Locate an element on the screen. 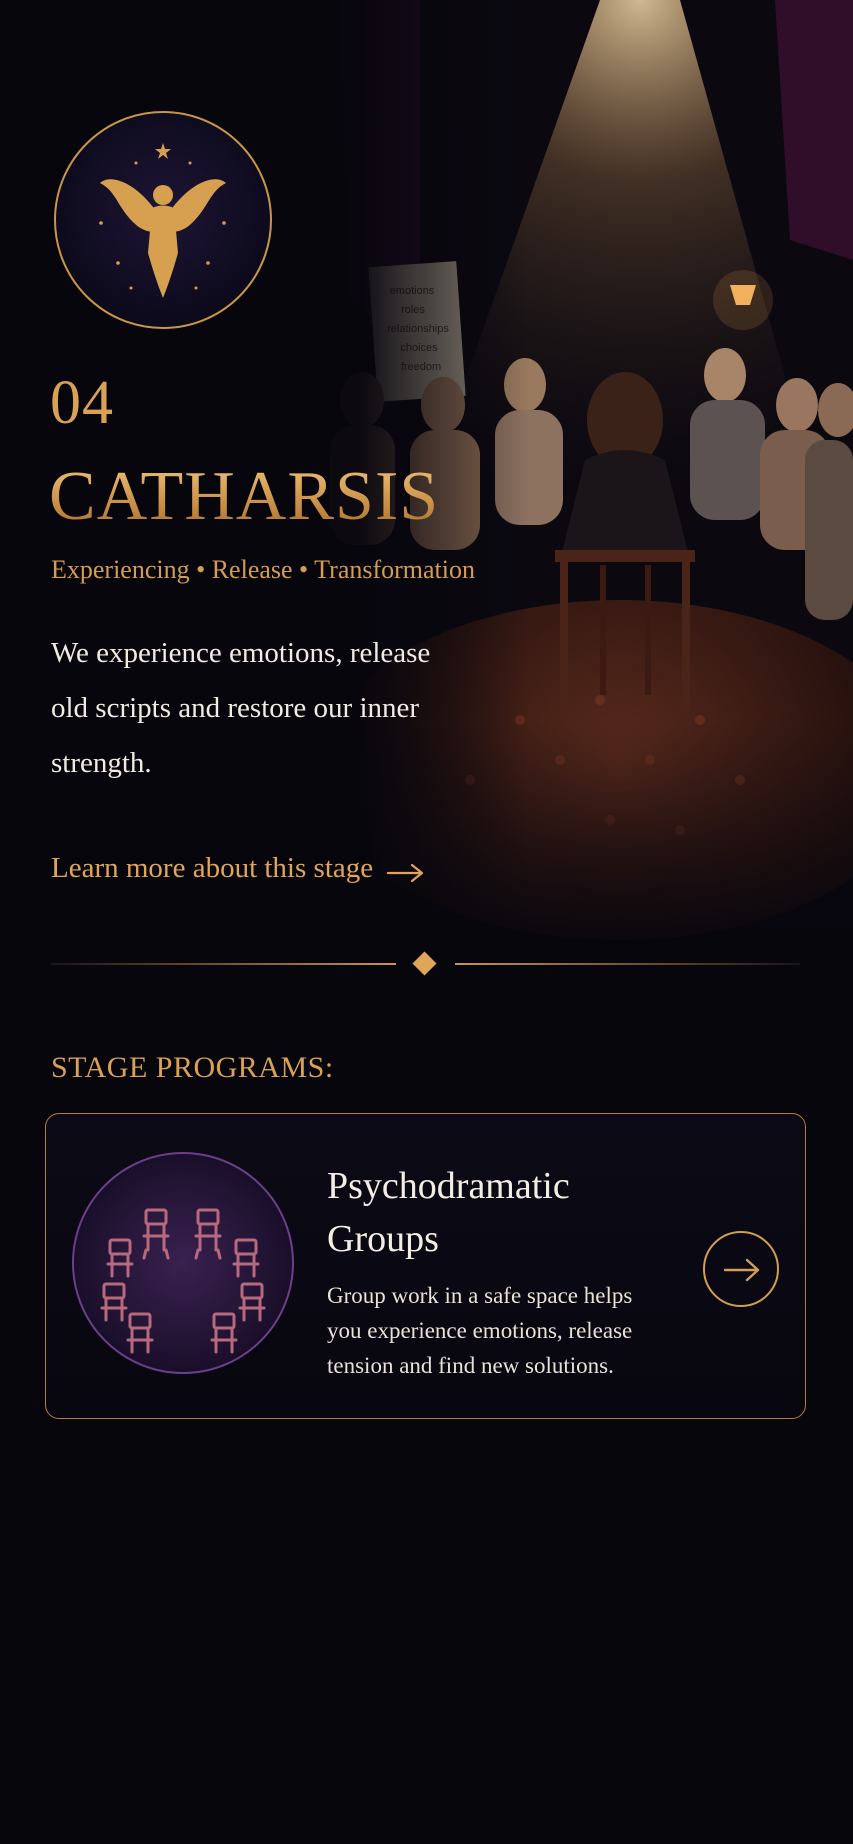  winged-figure-emblem-icon is located at coordinates (162, 220).